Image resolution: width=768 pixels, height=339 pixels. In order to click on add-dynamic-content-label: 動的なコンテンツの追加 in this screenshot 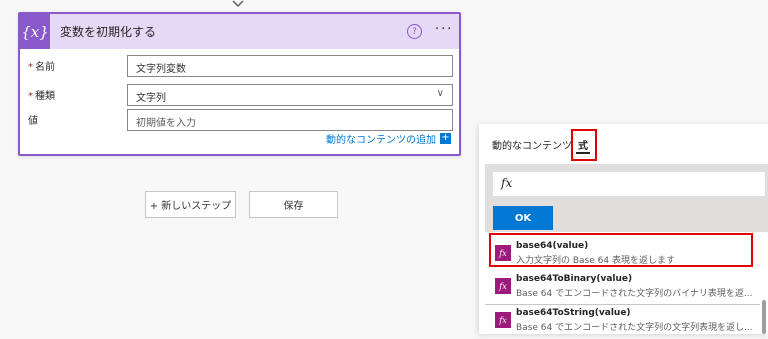, I will do `click(381, 140)`.